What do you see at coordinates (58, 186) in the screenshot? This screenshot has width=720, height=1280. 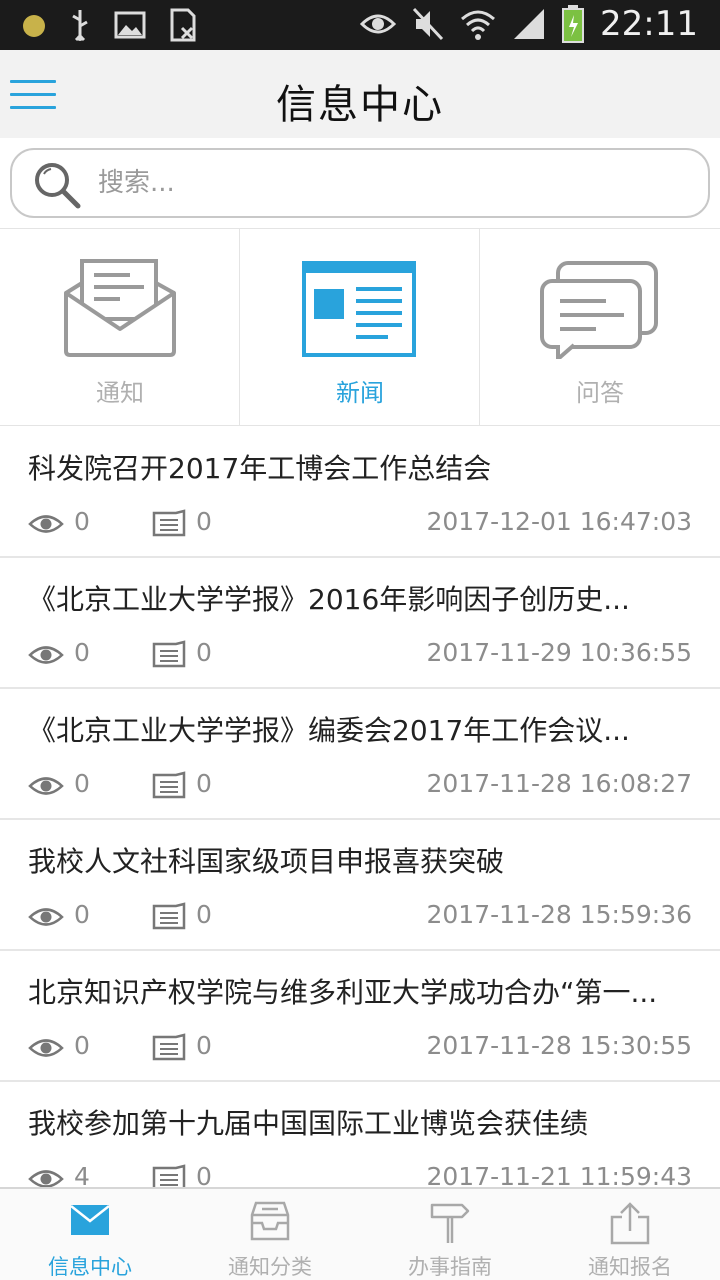 I see `search-icon` at bounding box center [58, 186].